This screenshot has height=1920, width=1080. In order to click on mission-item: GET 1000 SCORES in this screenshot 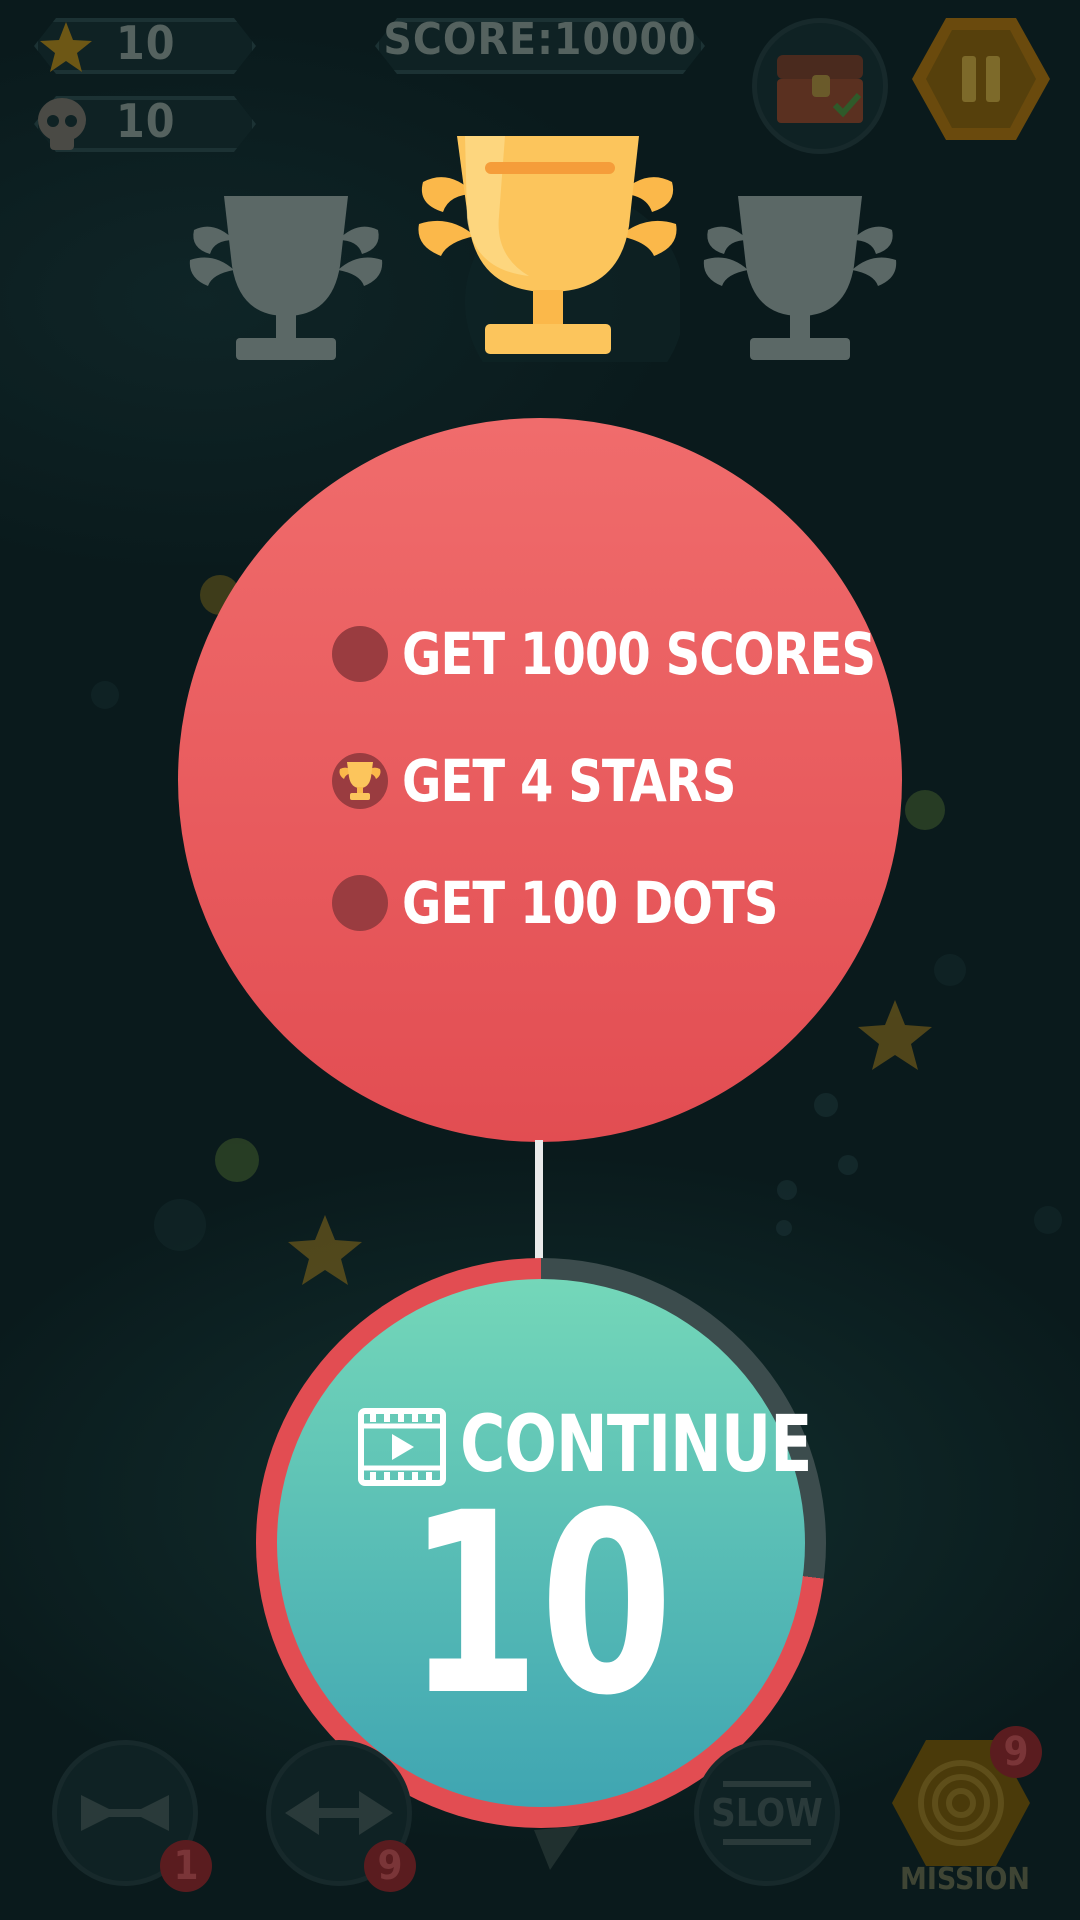, I will do `click(624, 654)`.